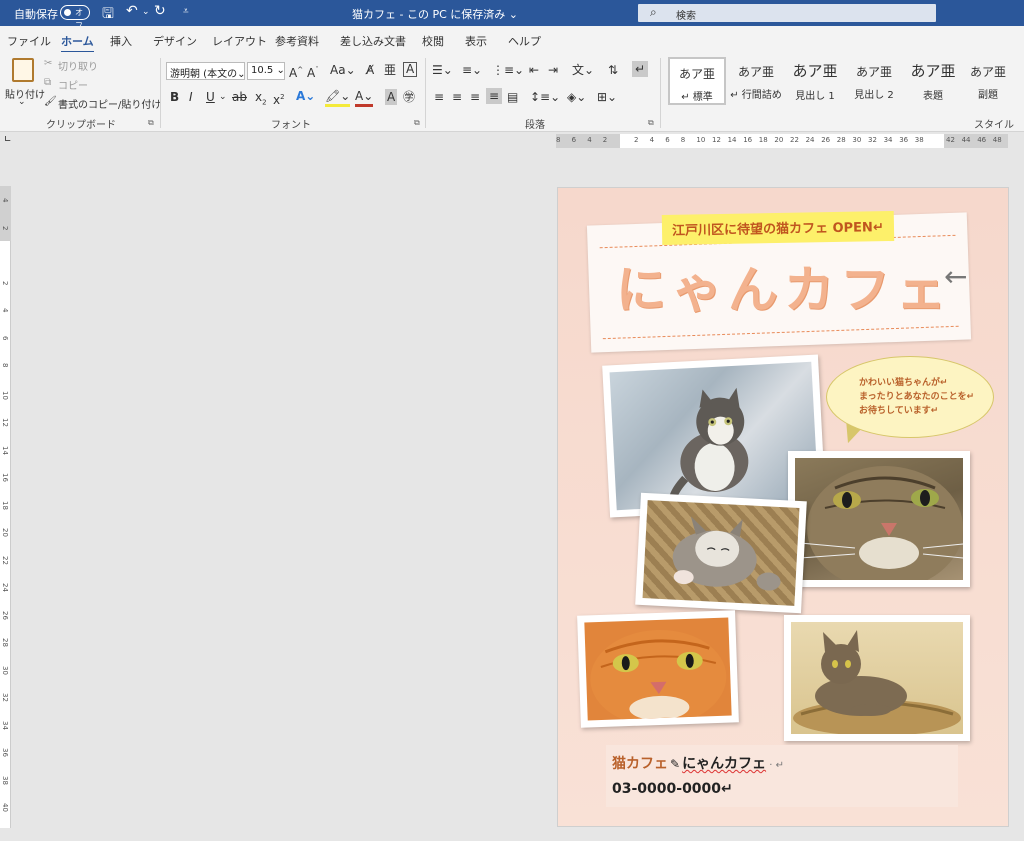  I want to click on decrease-indent-icon: ⇤, so click(534, 70).